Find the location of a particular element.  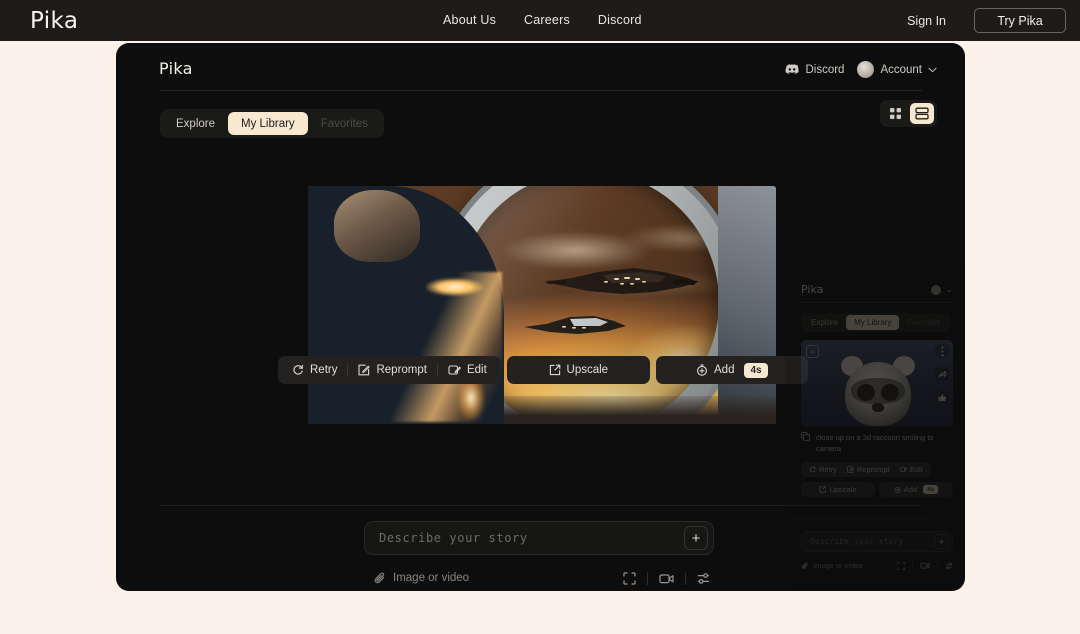

edit-actions-group: Retry Reprompt Edit is located at coordinates (389, 370).